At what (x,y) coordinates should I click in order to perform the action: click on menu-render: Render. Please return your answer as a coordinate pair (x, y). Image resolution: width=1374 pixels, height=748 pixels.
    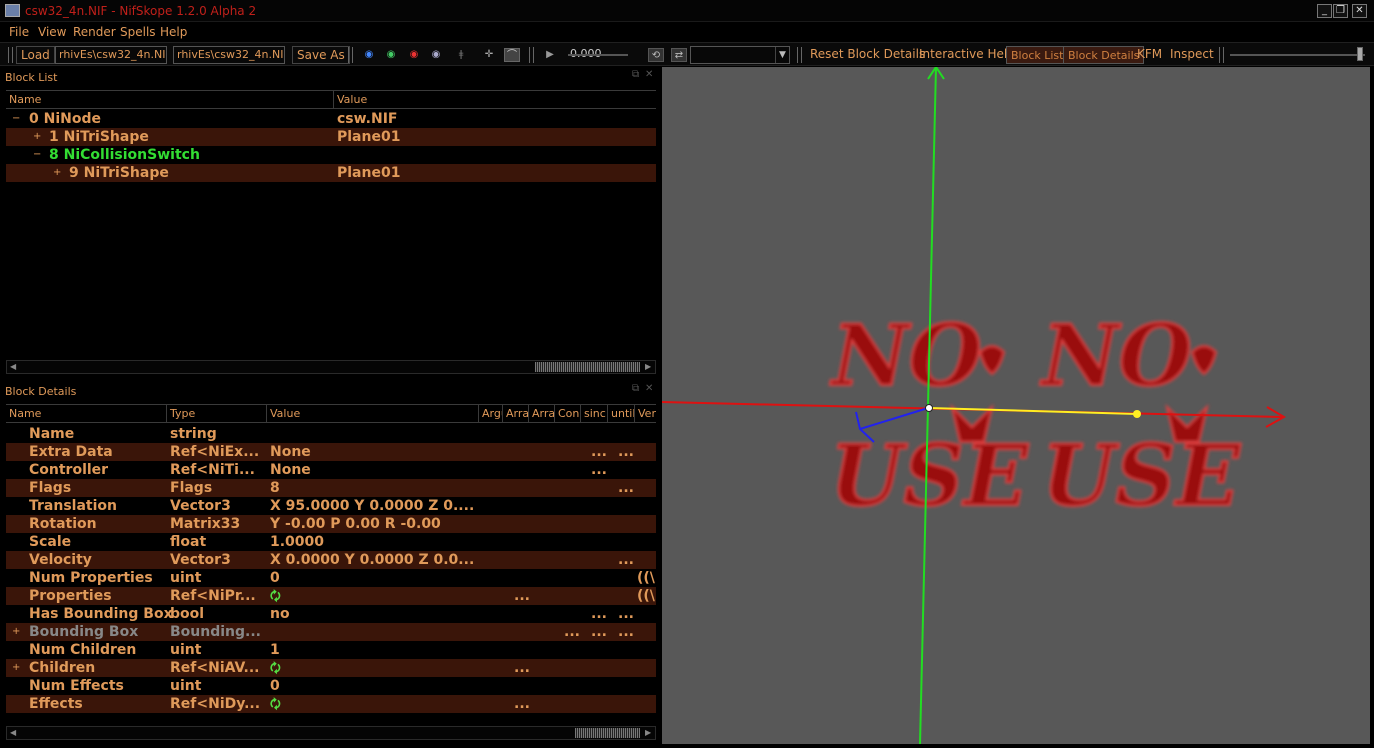
    Looking at the image, I should click on (94, 32).